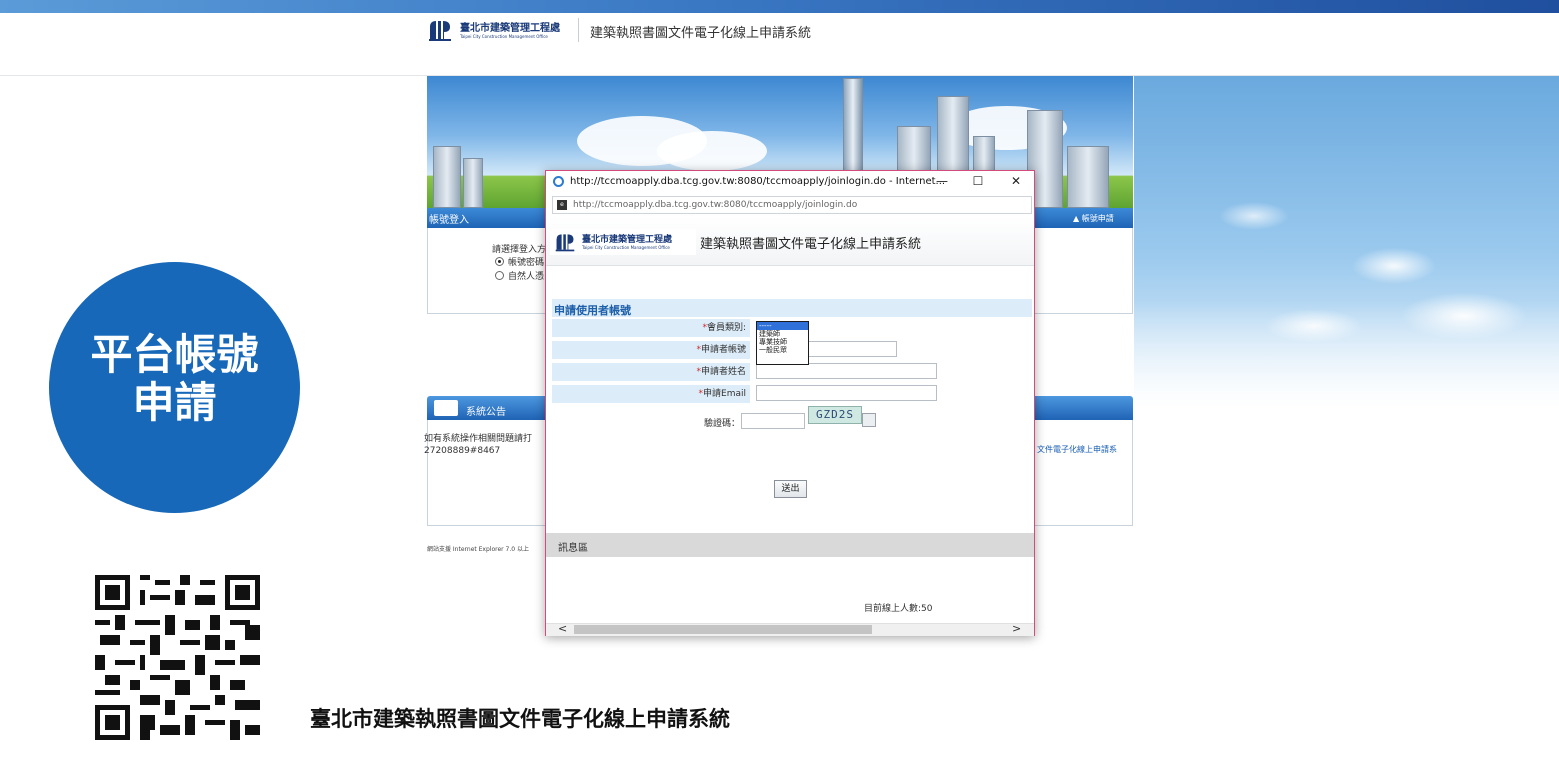  Describe the element at coordinates (573, 548) in the screenshot. I see `message-area-label: 訊息區` at that location.